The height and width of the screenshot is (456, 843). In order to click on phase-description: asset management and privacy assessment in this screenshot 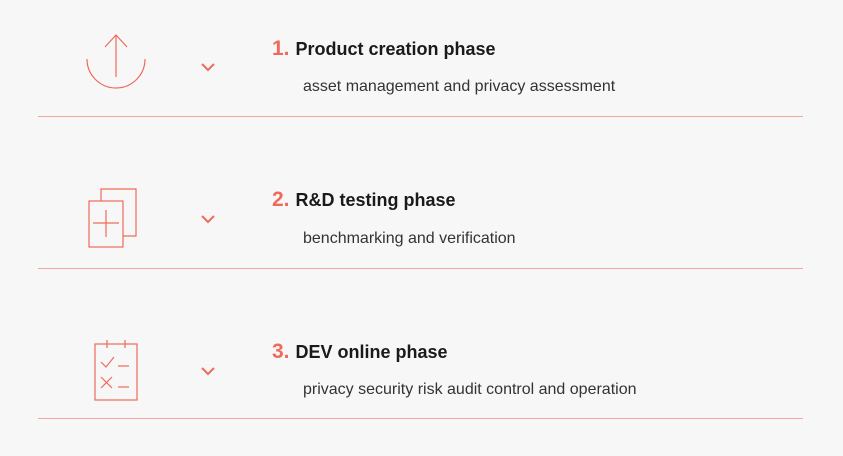, I will do `click(459, 86)`.